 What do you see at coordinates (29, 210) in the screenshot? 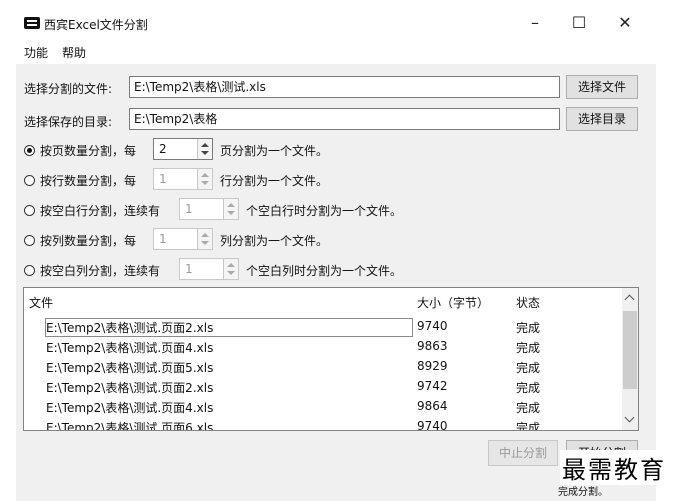
I see `split-by-blank-rows-radio` at bounding box center [29, 210].